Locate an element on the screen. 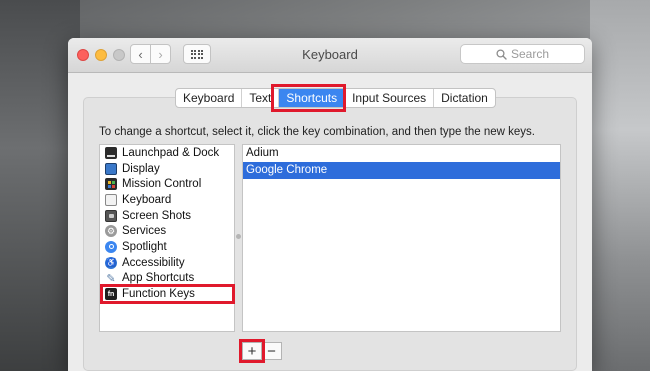  category-app-shortcuts: ✎ App Shortcuts is located at coordinates (167, 279).